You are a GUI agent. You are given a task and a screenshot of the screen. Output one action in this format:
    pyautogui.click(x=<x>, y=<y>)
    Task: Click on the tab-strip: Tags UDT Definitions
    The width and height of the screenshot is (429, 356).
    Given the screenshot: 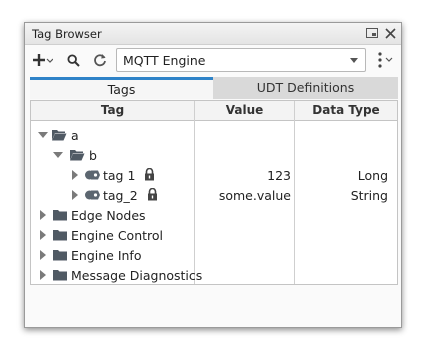 What is the action you would take?
    pyautogui.click(x=214, y=88)
    